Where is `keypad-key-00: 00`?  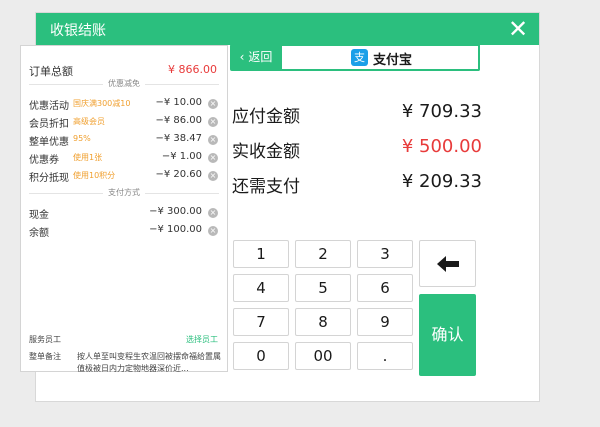
keypad-key-00: 00 is located at coordinates (323, 356).